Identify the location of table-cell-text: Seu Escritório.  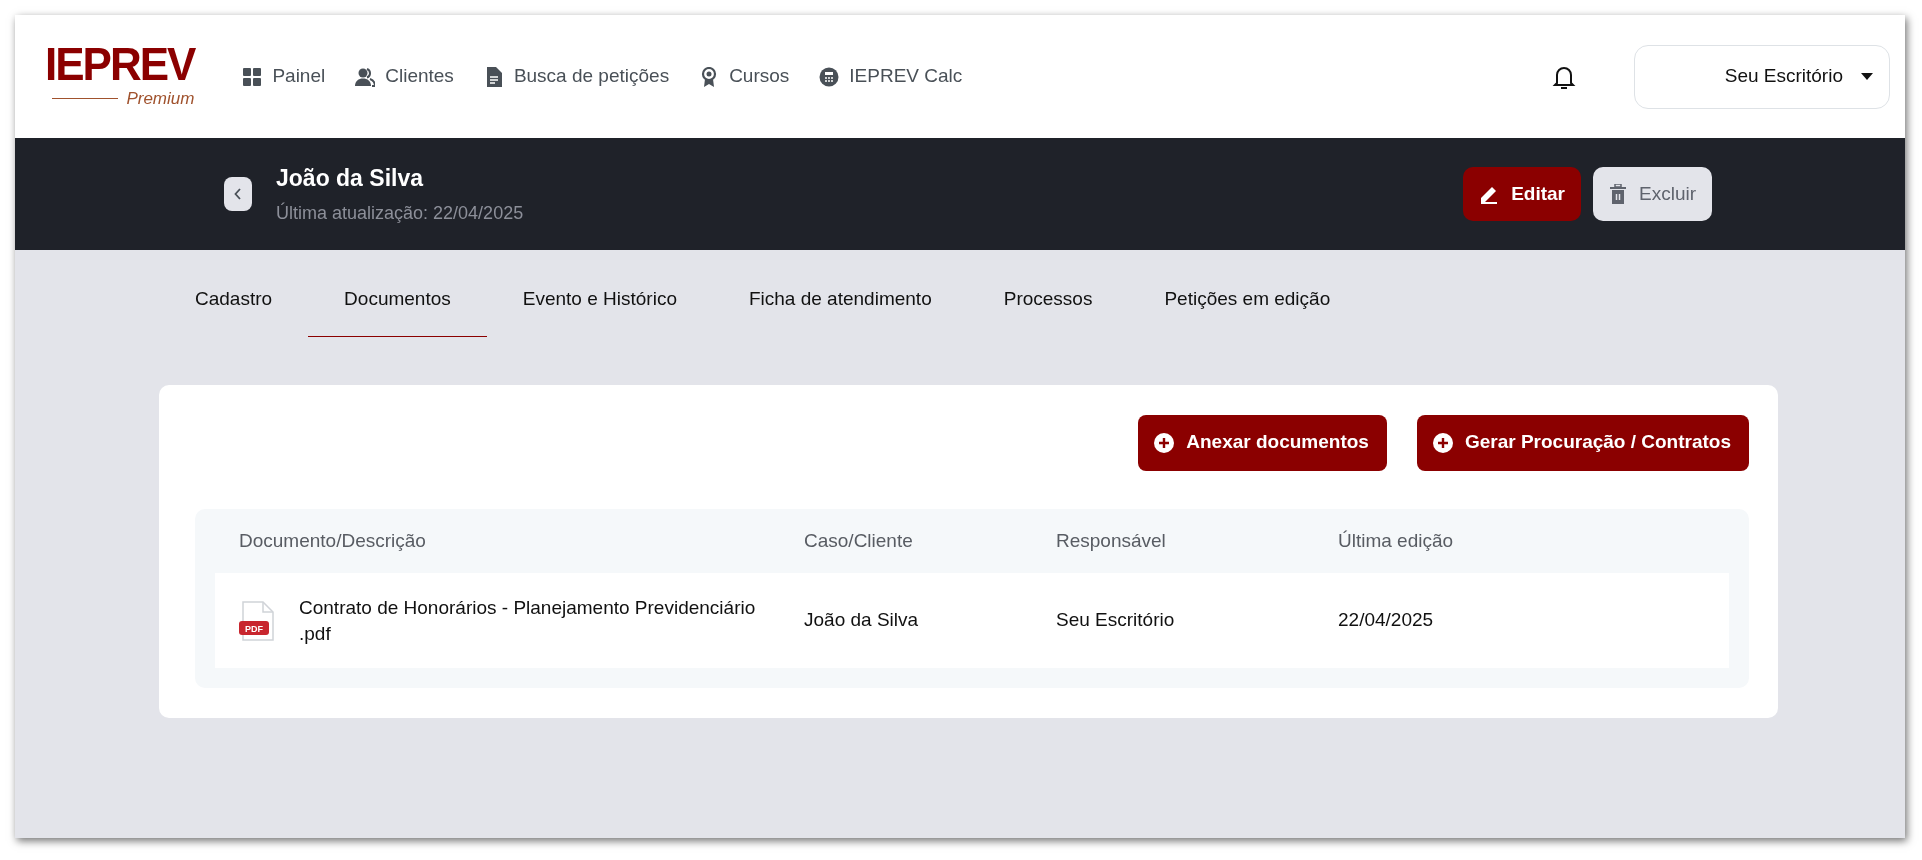
(1116, 620).